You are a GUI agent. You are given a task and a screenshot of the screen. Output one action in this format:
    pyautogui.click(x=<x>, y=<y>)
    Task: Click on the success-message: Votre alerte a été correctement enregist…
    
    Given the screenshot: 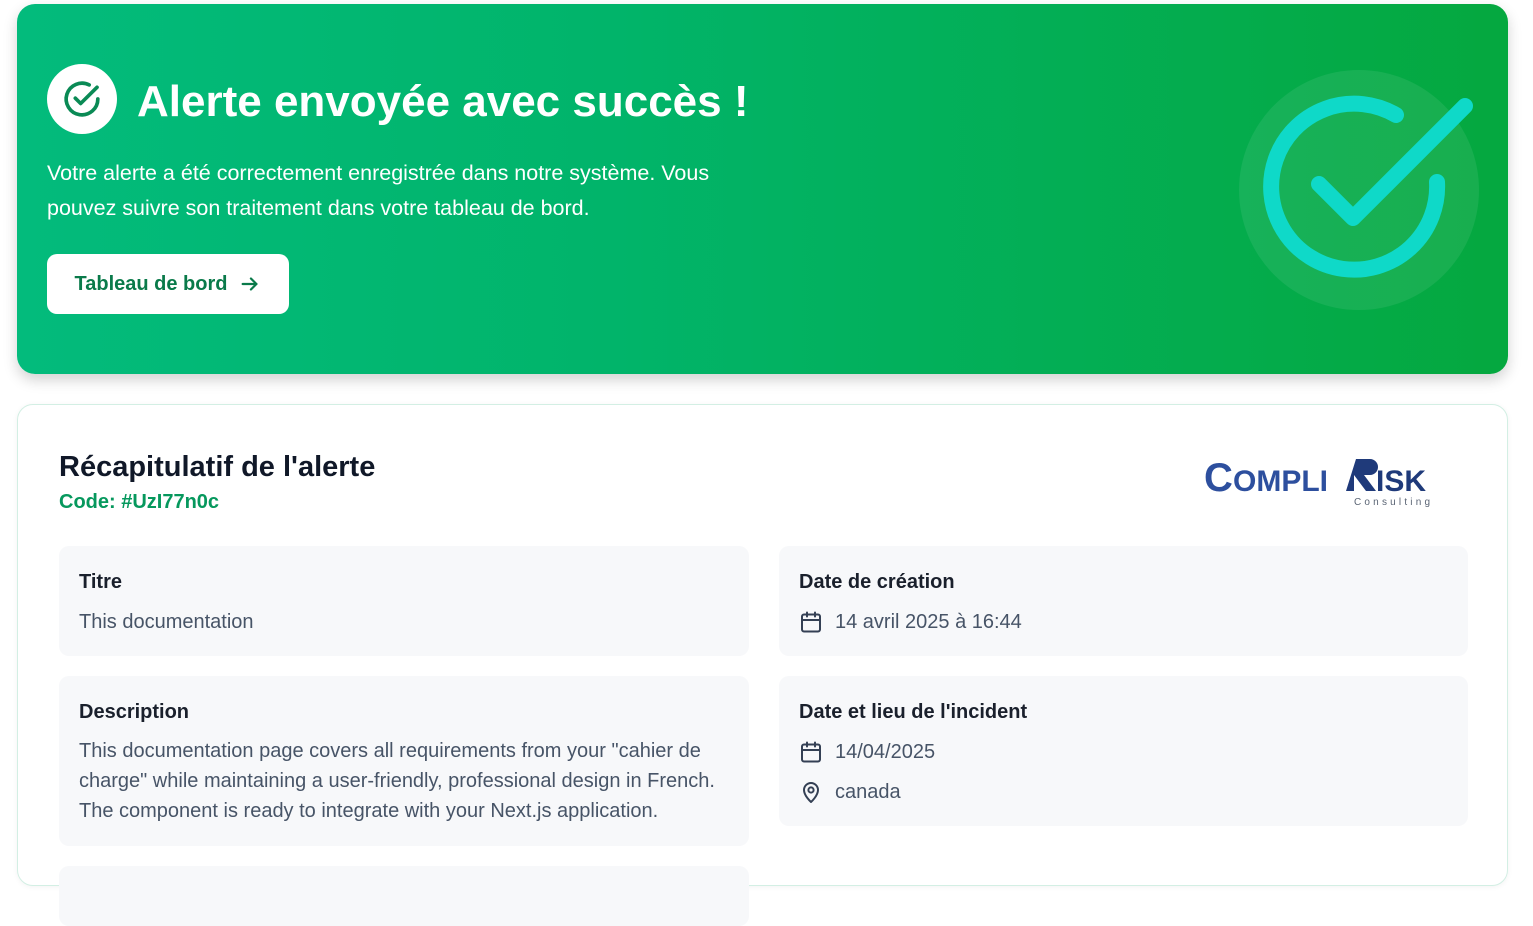 What is the action you would take?
    pyautogui.click(x=378, y=190)
    